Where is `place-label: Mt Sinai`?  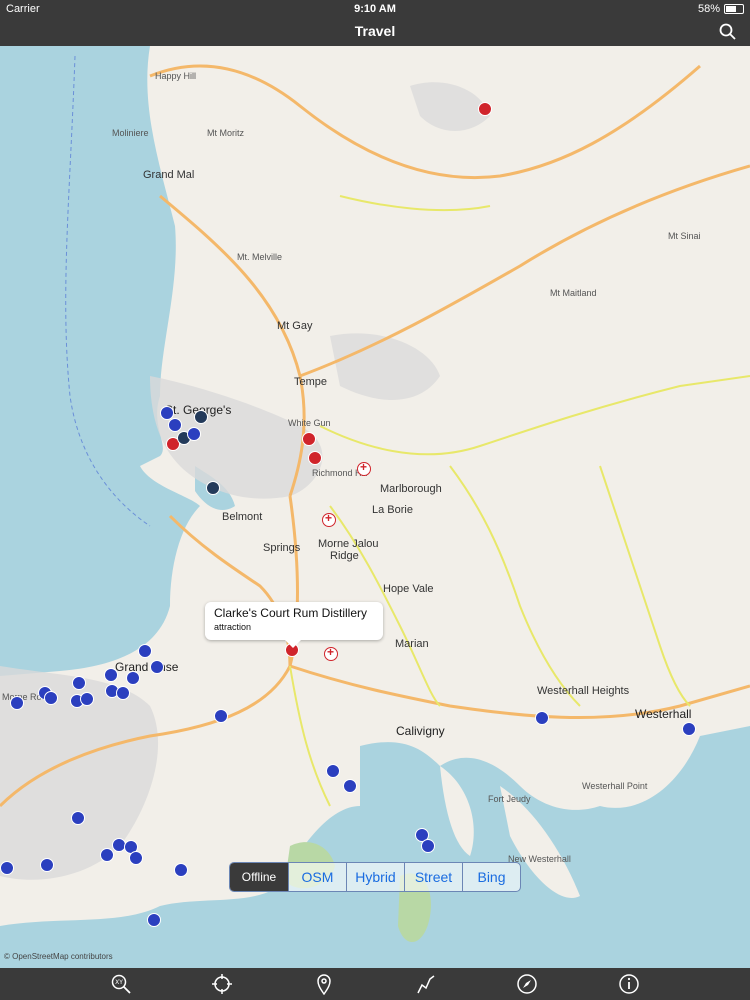
place-label: Mt Sinai is located at coordinates (684, 236).